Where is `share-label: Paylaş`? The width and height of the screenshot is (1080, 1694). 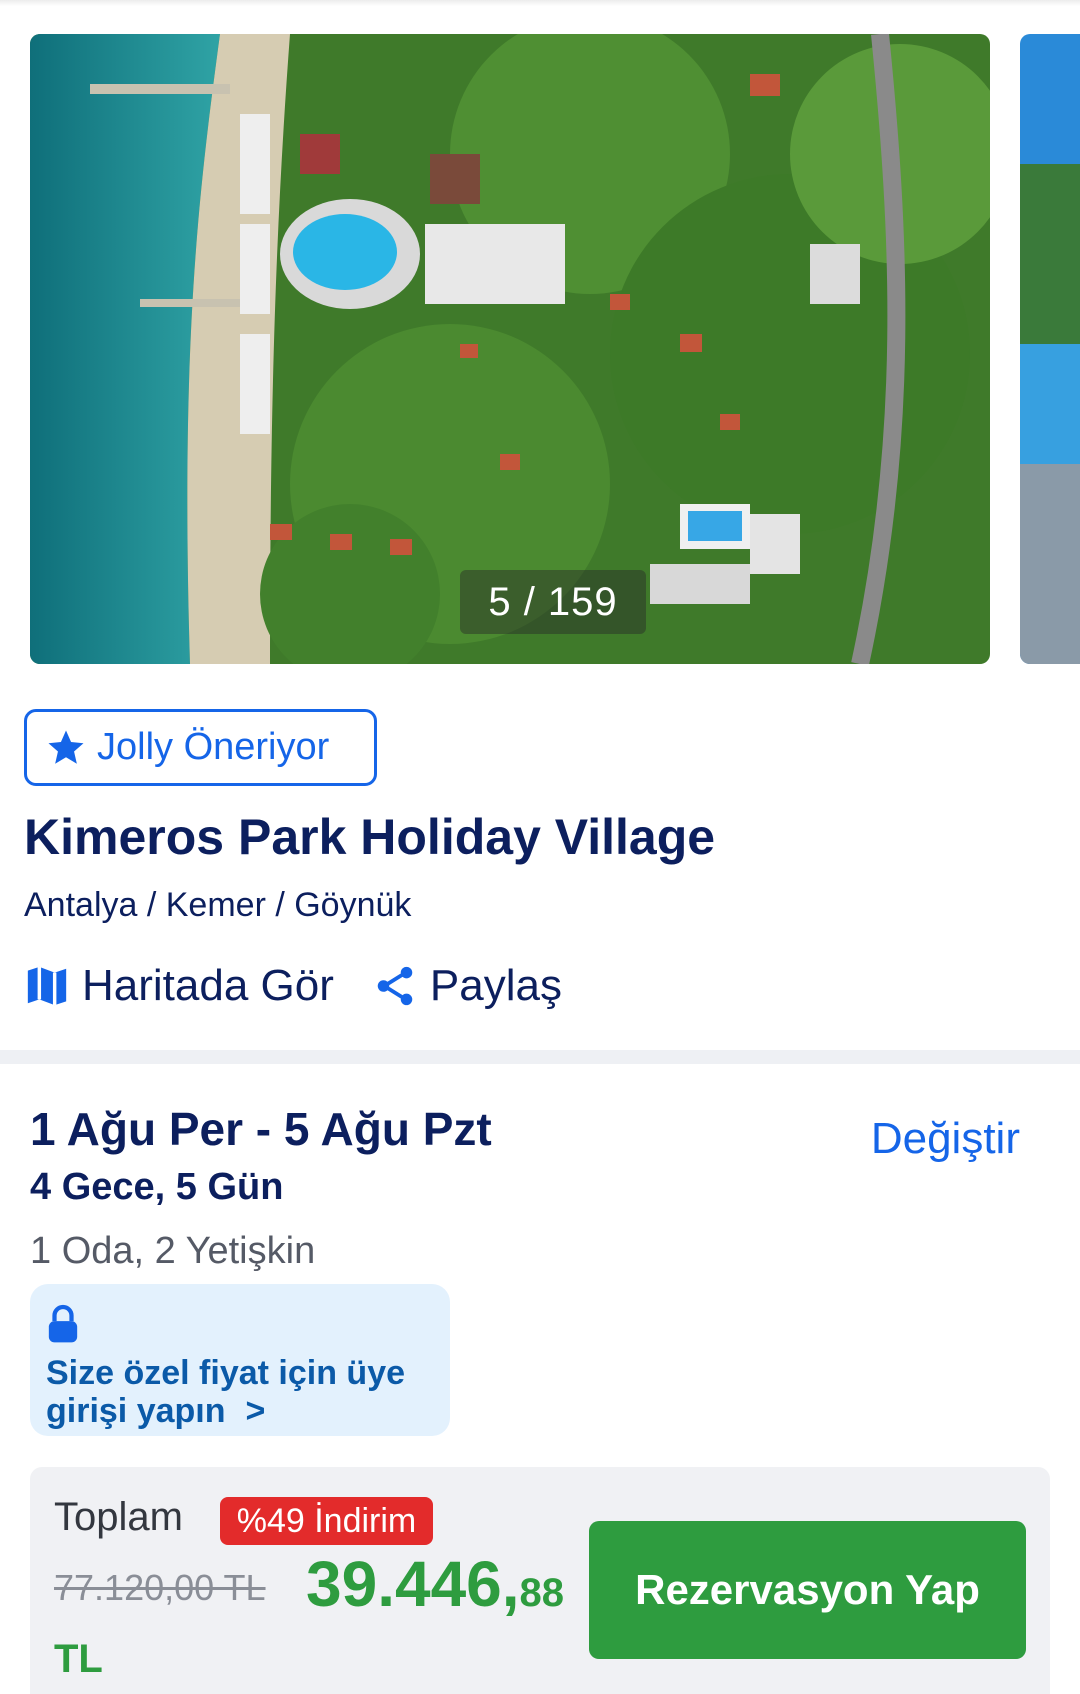 share-label: Paylaş is located at coordinates (495, 985).